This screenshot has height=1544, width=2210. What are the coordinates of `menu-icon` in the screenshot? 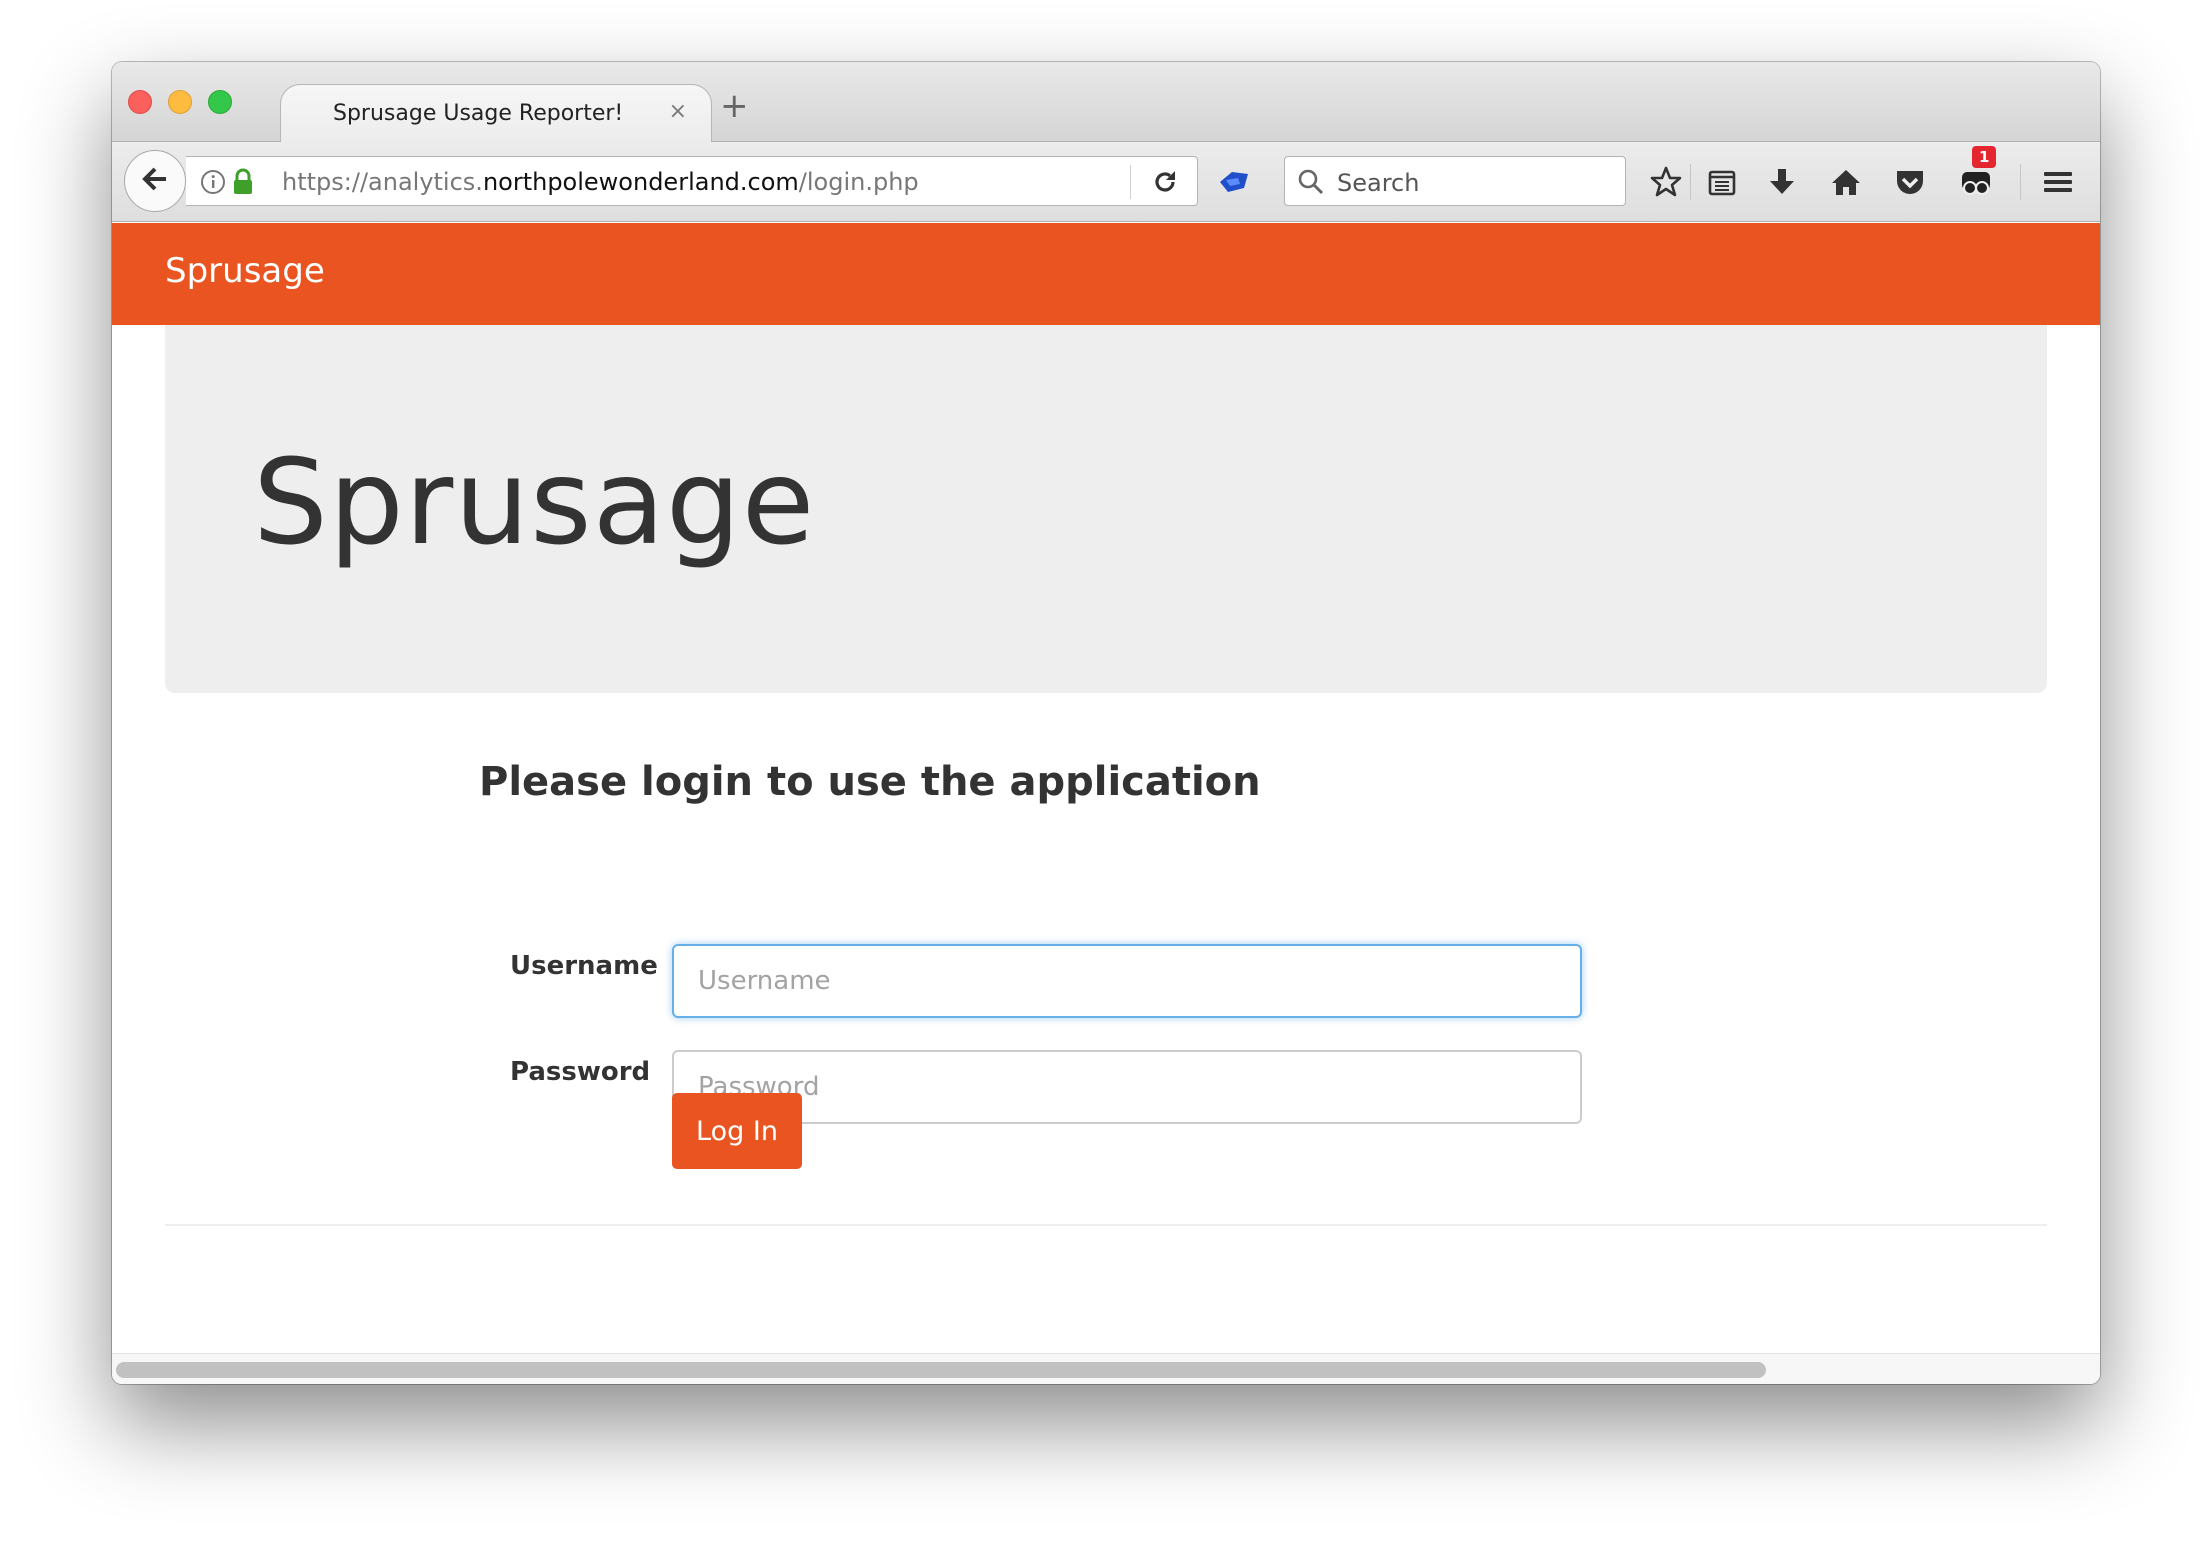 It's located at (2058, 182).